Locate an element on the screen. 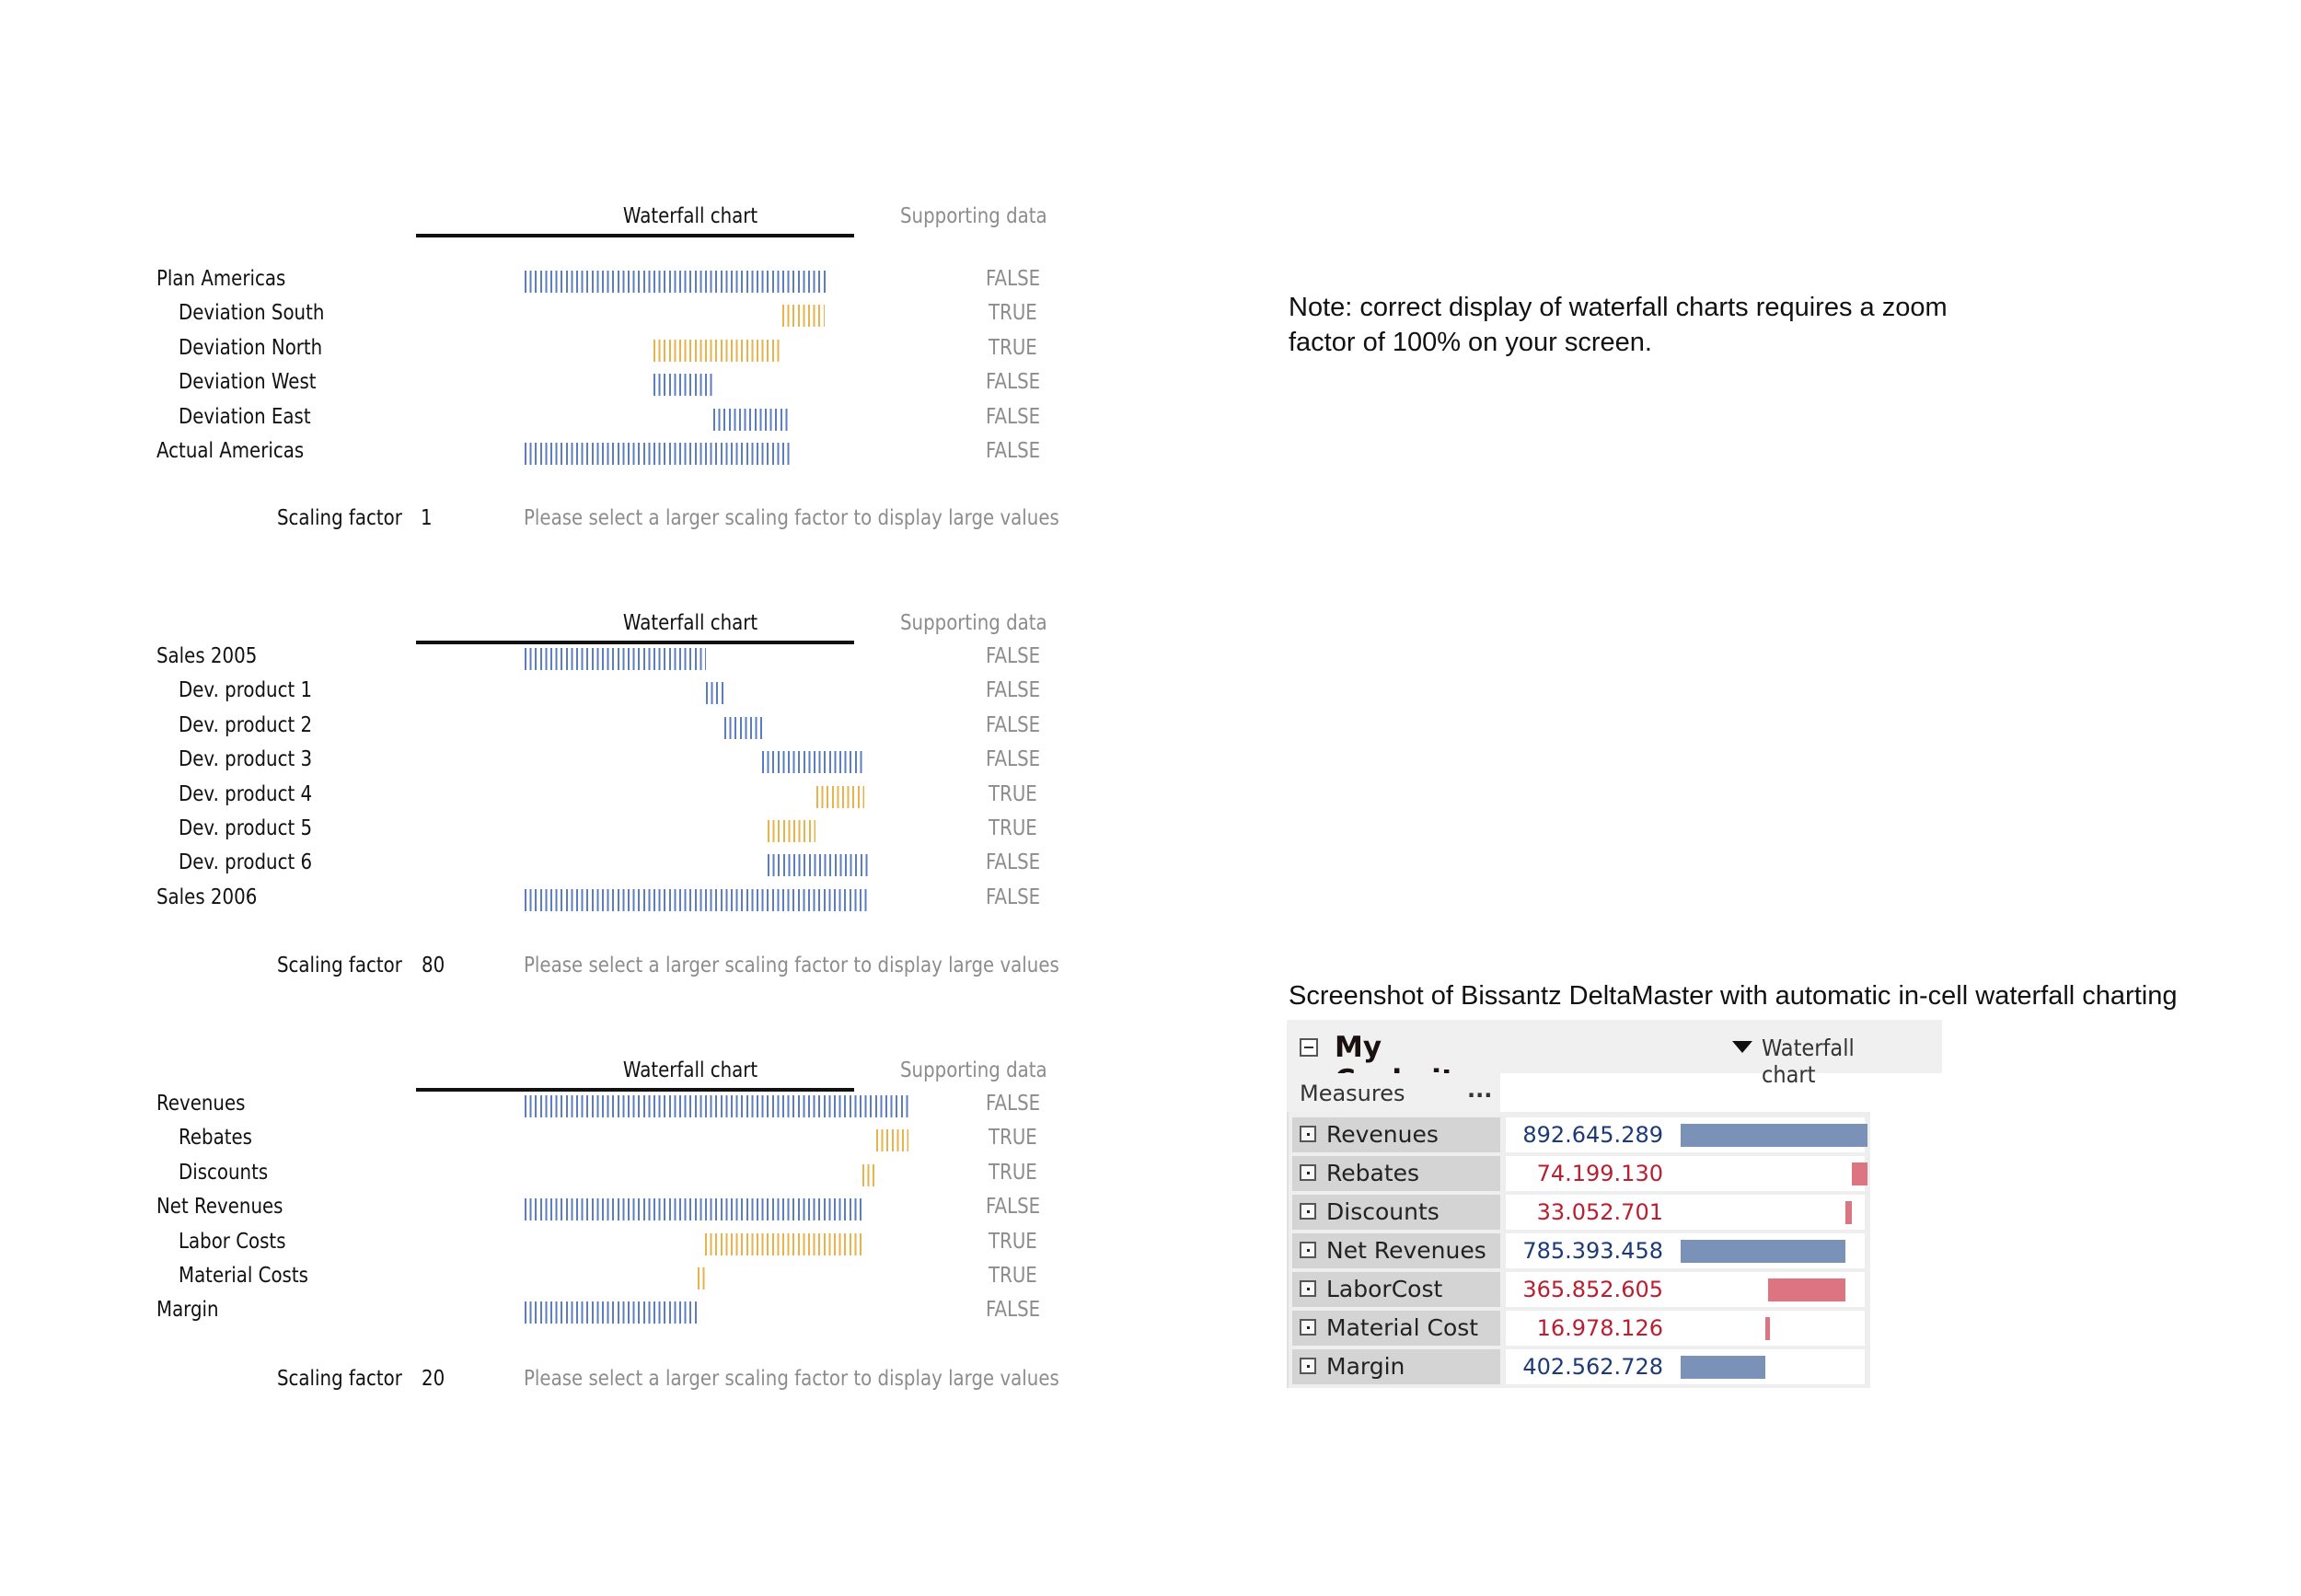 This screenshot has width=2301, height=1596. collapse-icon is located at coordinates (1309, 1047).